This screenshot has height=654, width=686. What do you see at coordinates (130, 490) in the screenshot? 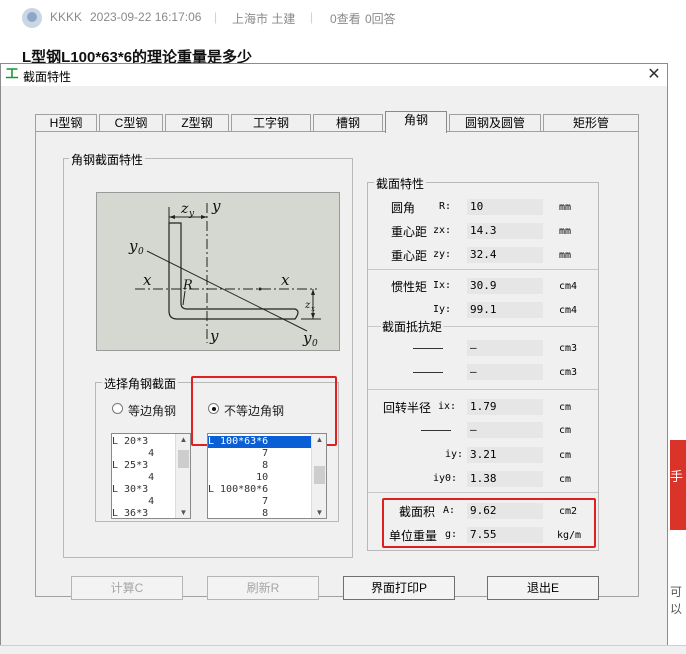
I see `list-item: L 30*3` at bounding box center [130, 490].